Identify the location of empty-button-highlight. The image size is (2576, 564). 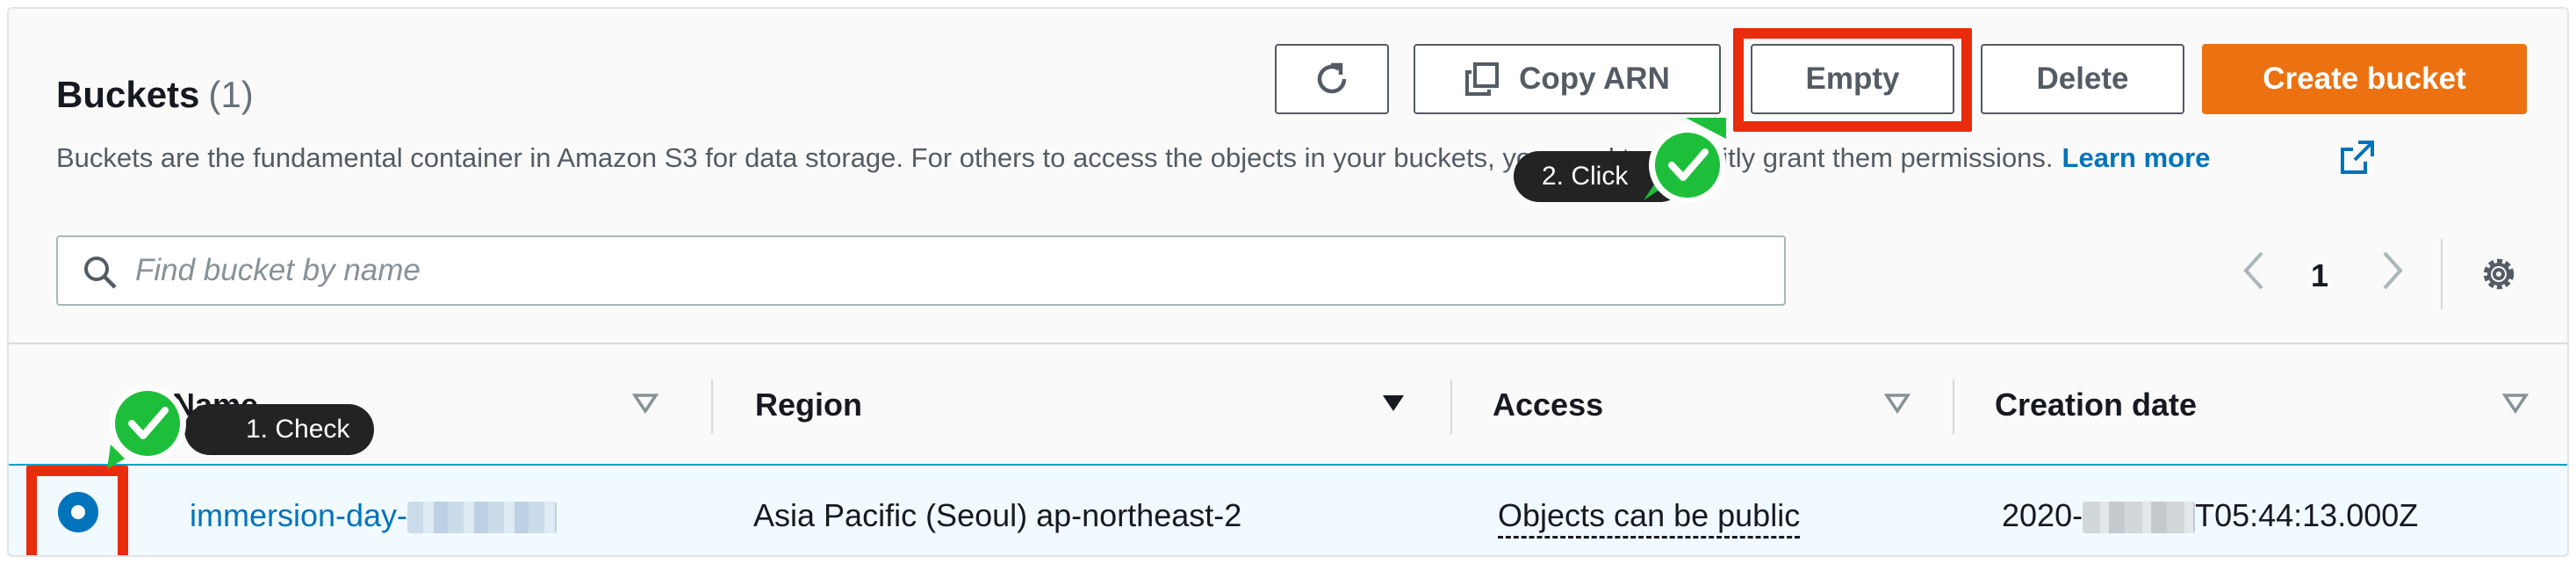
(1852, 80).